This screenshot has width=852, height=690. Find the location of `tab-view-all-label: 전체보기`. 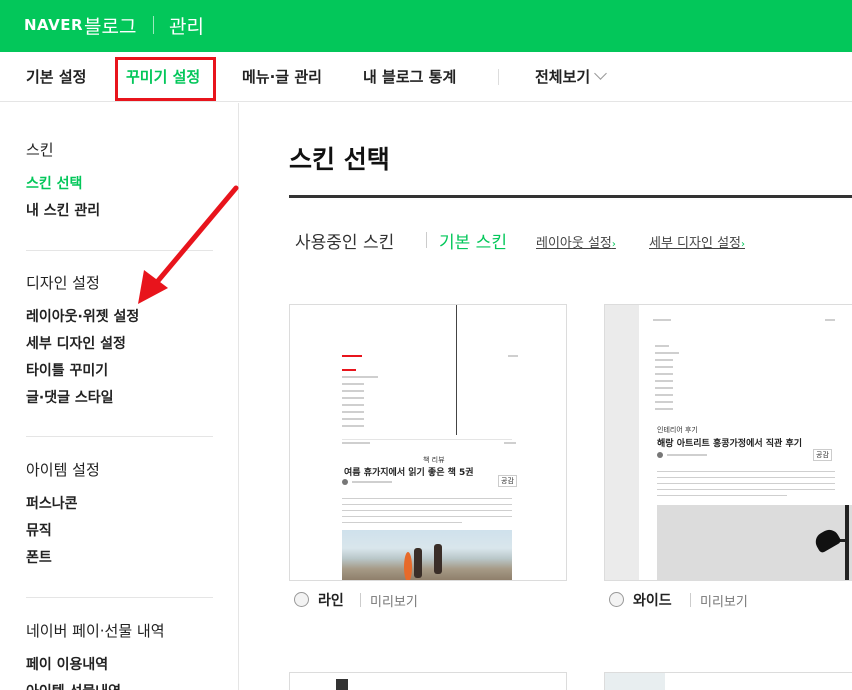

tab-view-all-label: 전체보기 is located at coordinates (563, 77).